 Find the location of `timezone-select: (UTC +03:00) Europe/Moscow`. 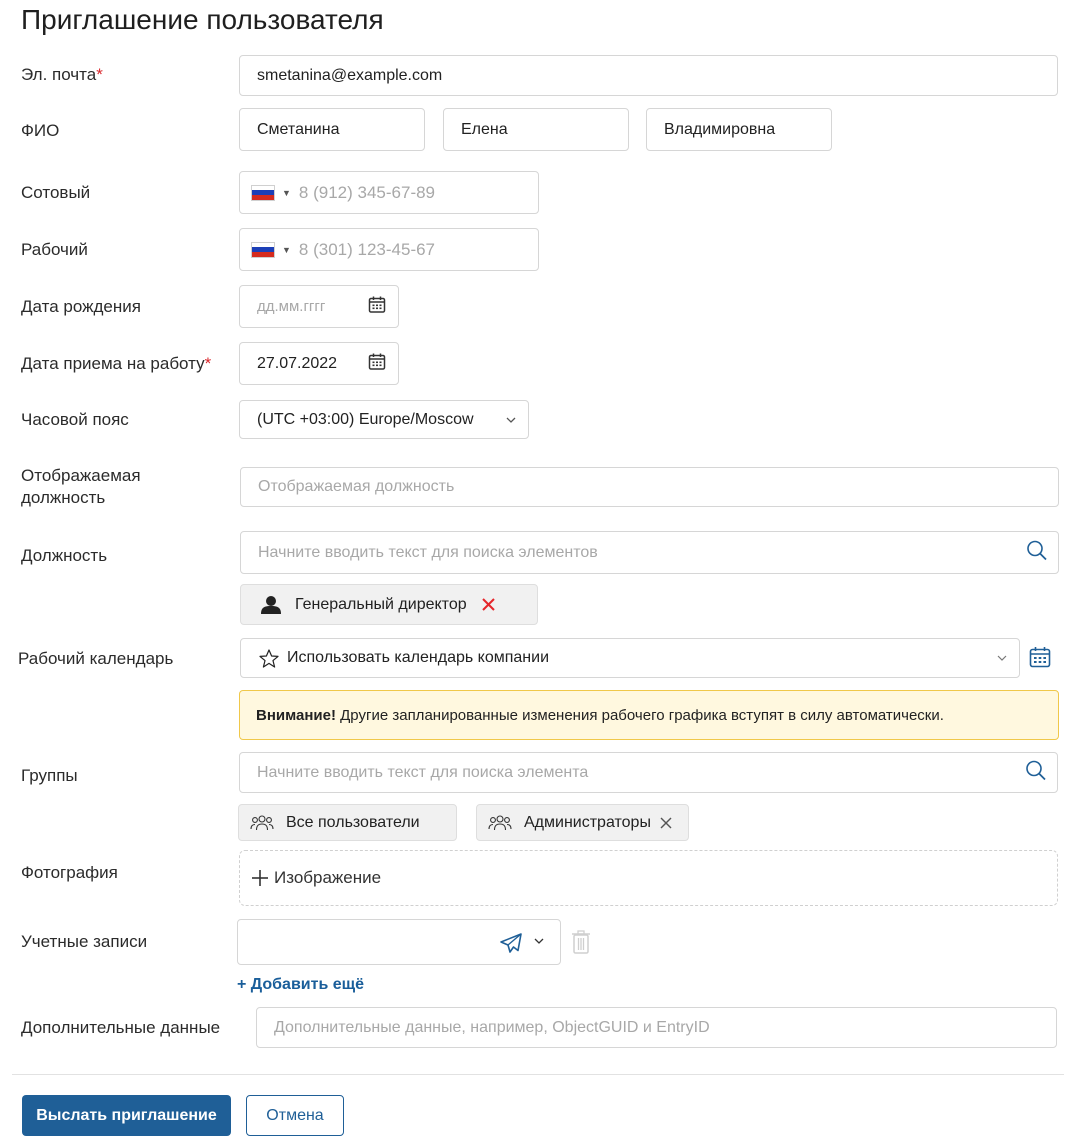

timezone-select: (UTC +03:00) Europe/Moscow is located at coordinates (384, 419).